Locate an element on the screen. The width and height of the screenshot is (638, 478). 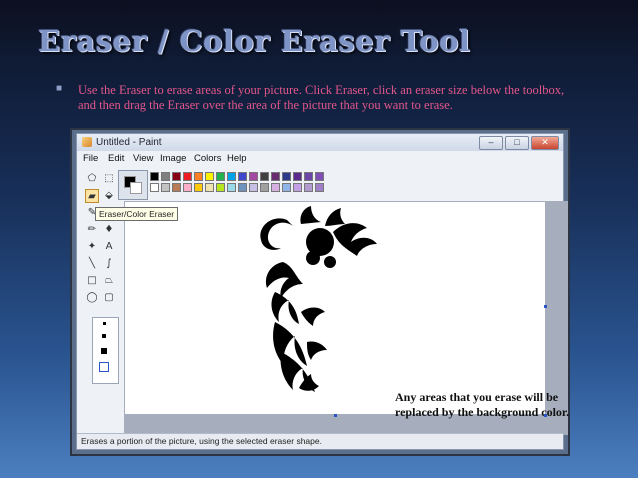
menu-view: View is located at coordinates (143, 158).